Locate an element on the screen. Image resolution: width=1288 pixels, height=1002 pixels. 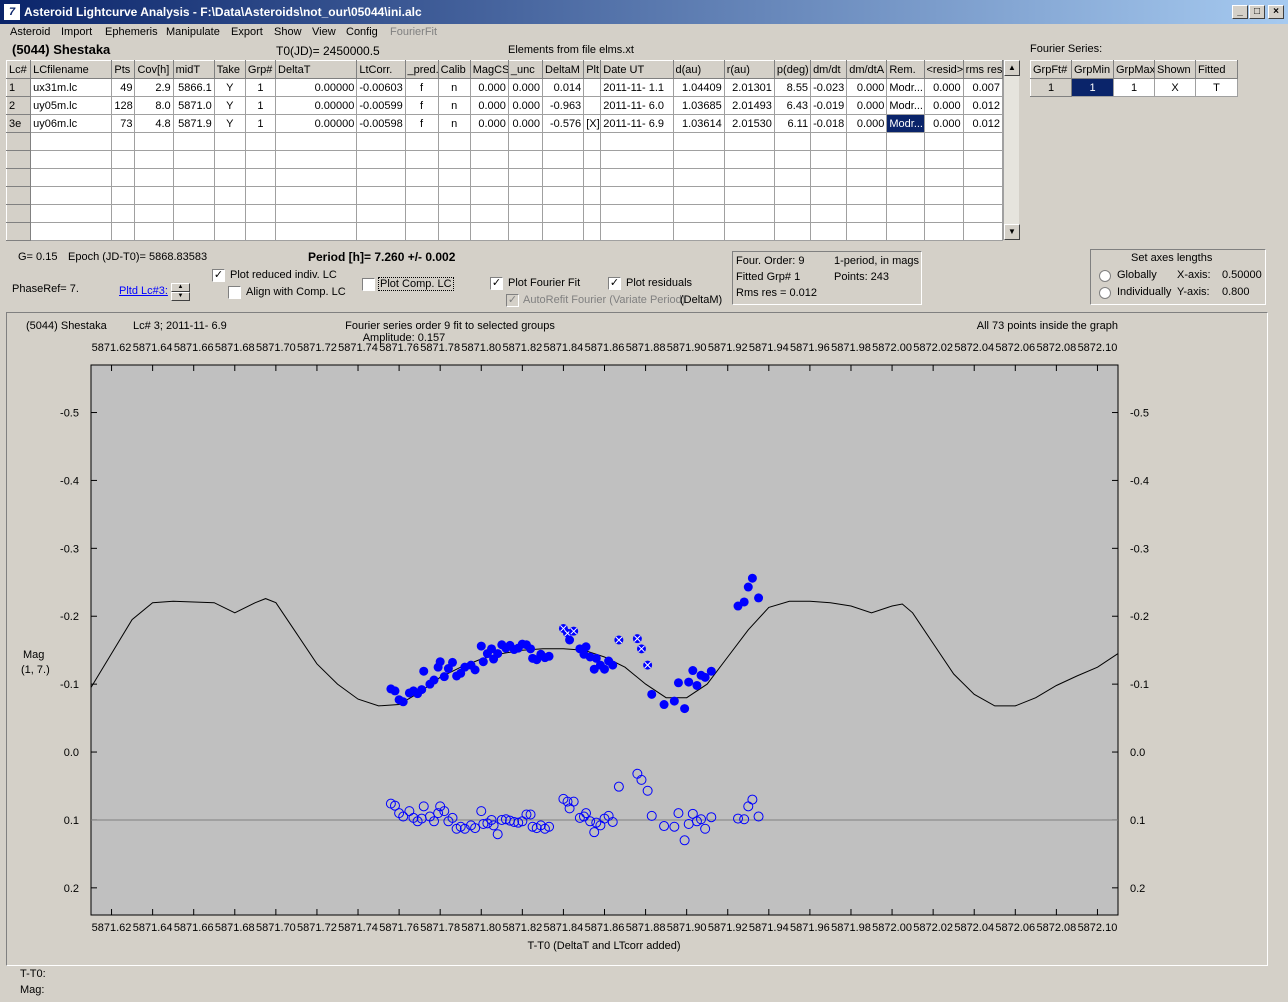
lc-col-header: DeltaT is located at coordinates (316, 69).